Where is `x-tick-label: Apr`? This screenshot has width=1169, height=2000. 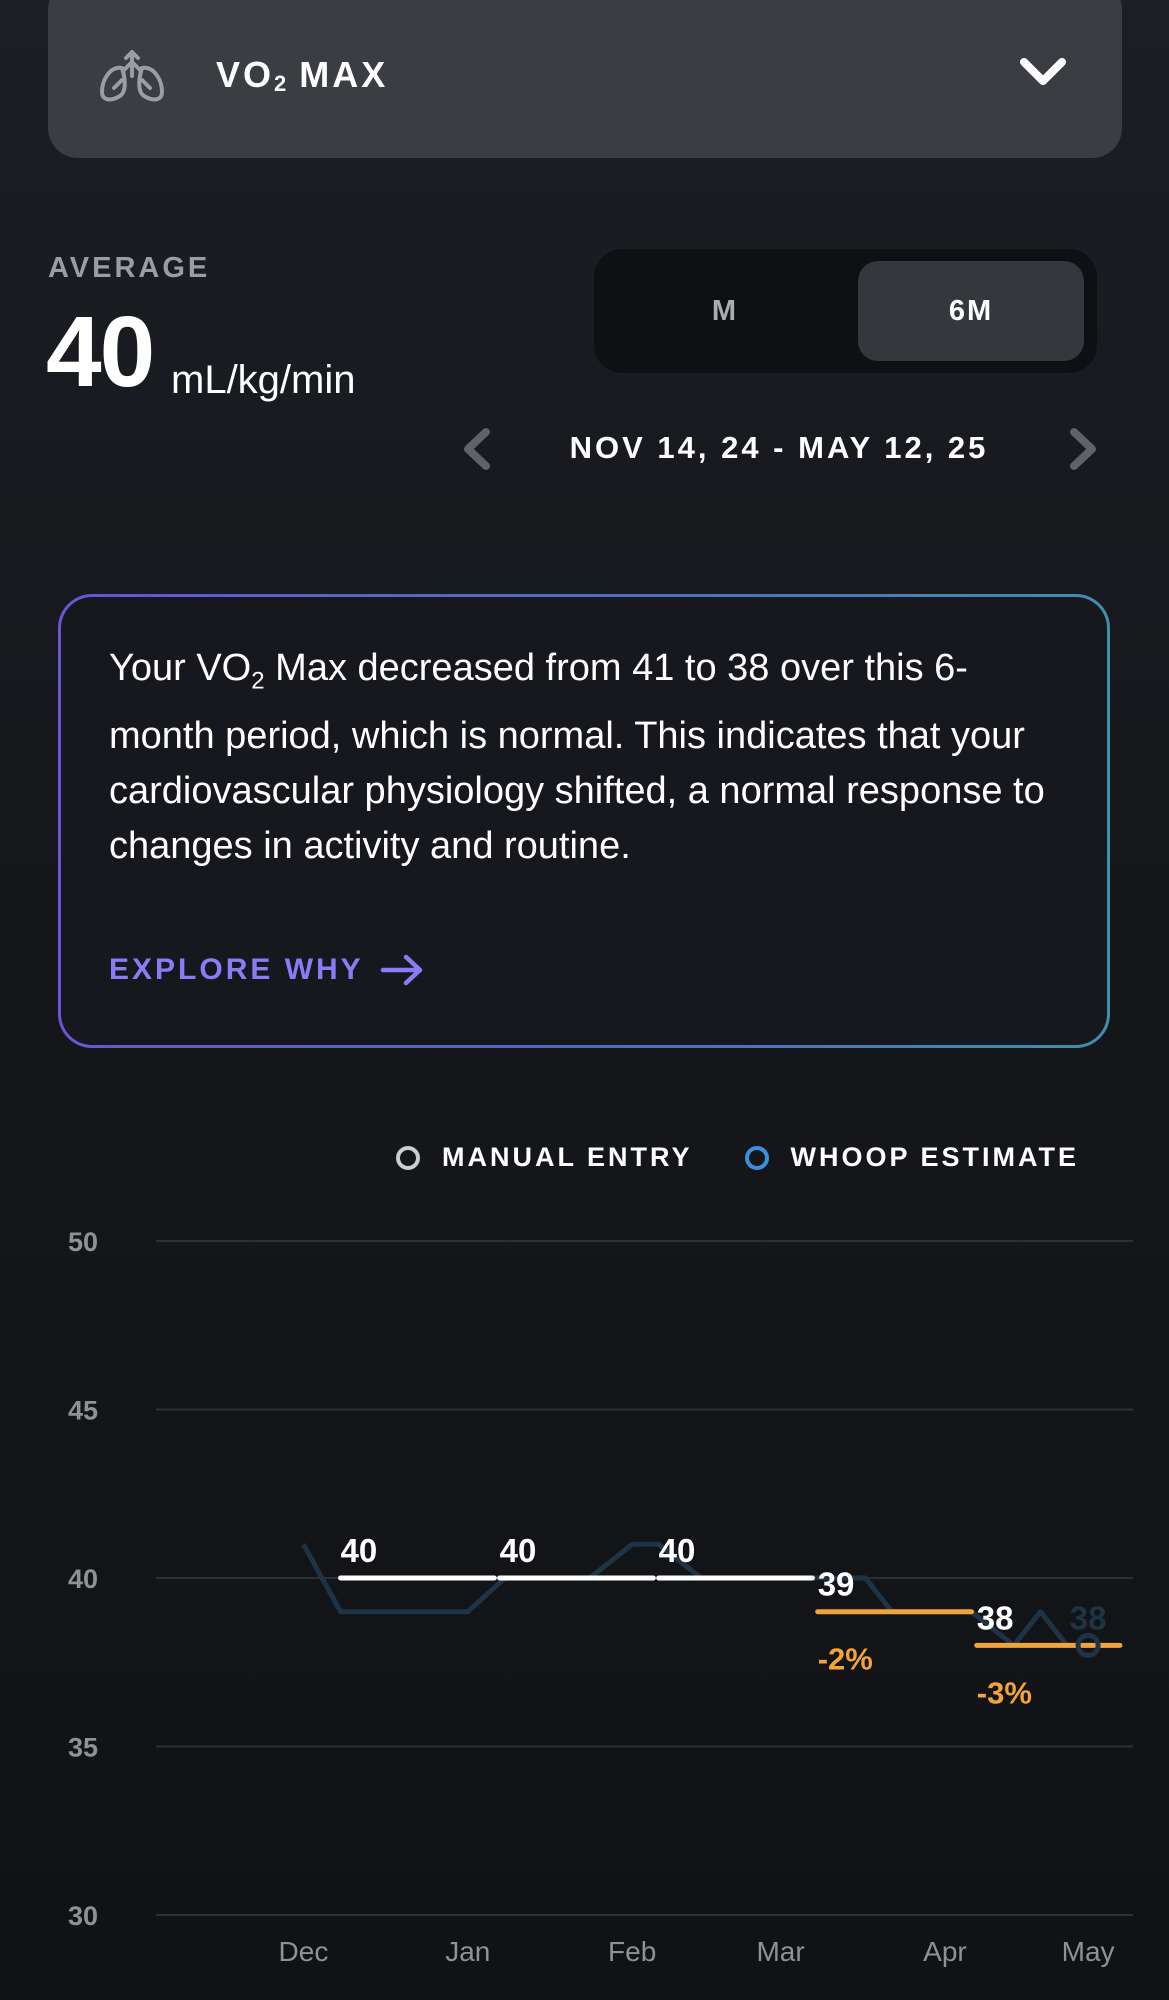
x-tick-label: Apr is located at coordinates (945, 1951).